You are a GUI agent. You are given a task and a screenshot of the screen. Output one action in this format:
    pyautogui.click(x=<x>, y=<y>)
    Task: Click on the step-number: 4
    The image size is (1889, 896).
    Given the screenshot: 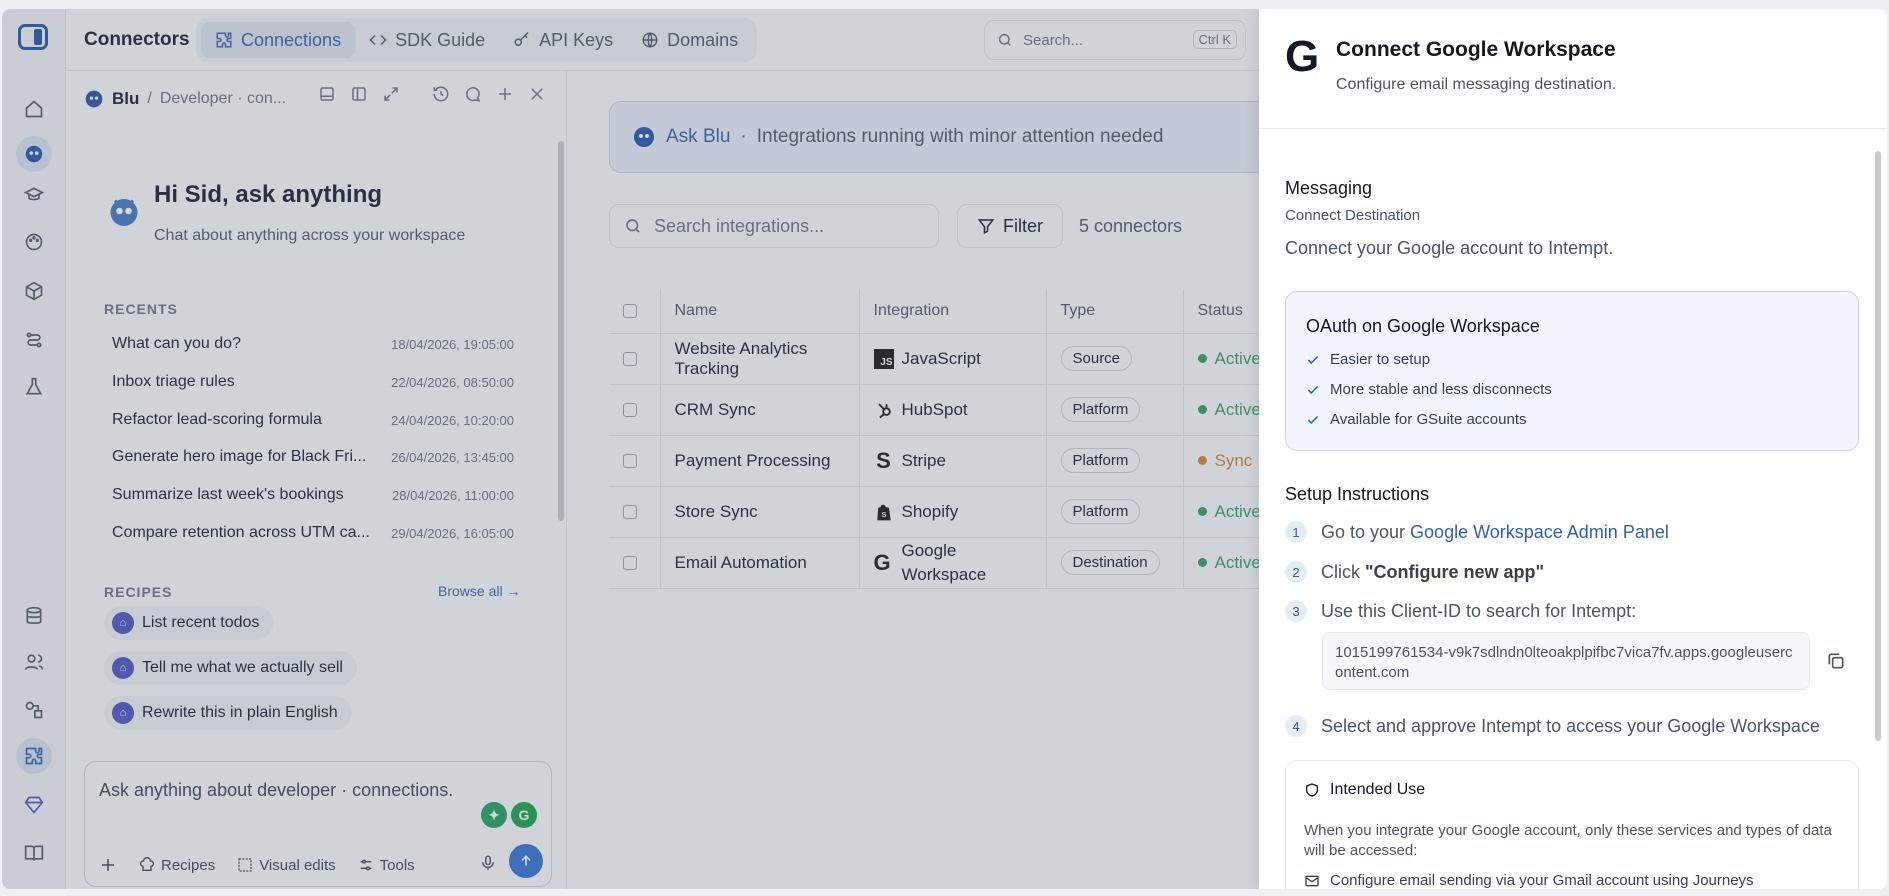 What is the action you would take?
    pyautogui.click(x=1296, y=726)
    